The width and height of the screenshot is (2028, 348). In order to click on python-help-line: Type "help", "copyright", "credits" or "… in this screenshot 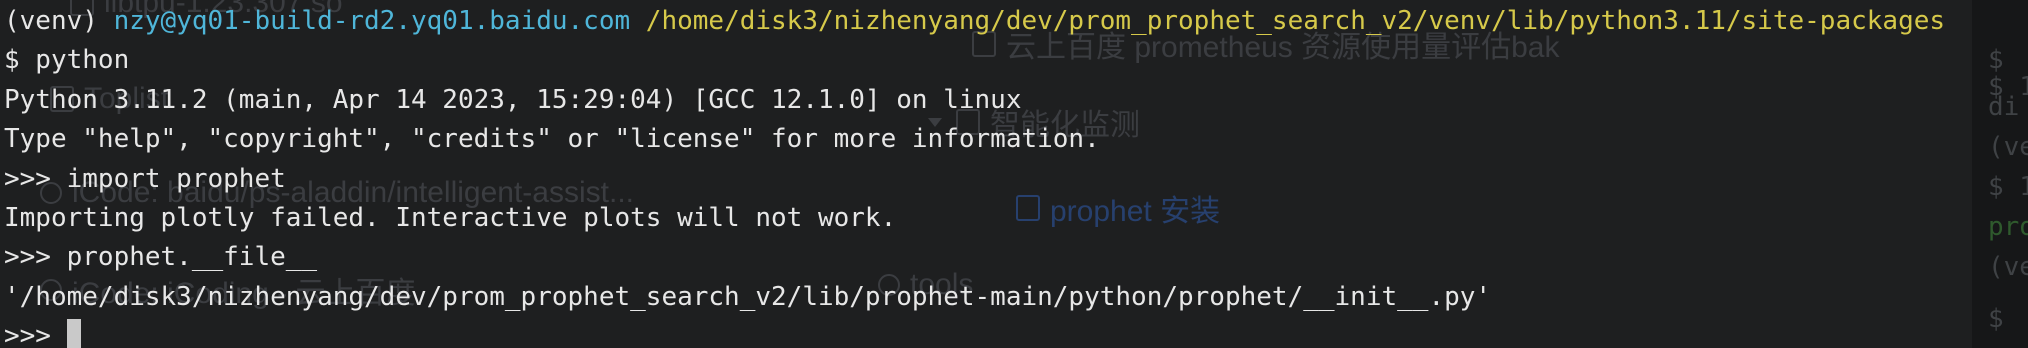, I will do `click(552, 139)`.